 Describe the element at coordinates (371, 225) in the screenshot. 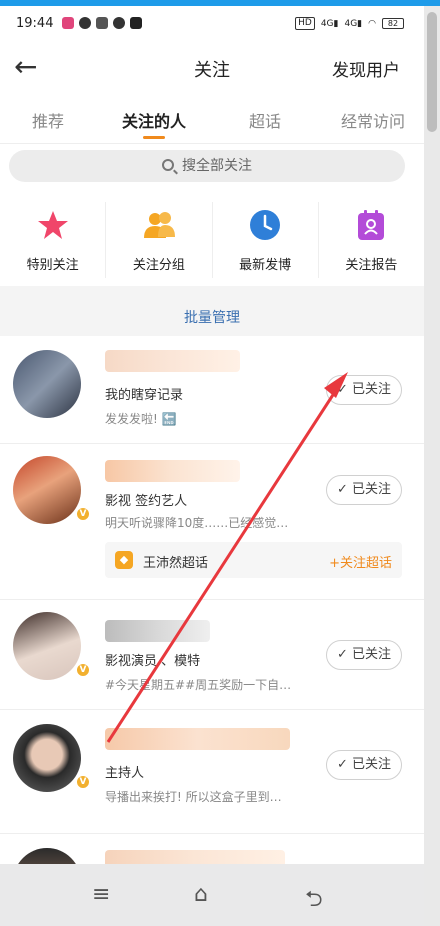

I see `report-icon` at that location.